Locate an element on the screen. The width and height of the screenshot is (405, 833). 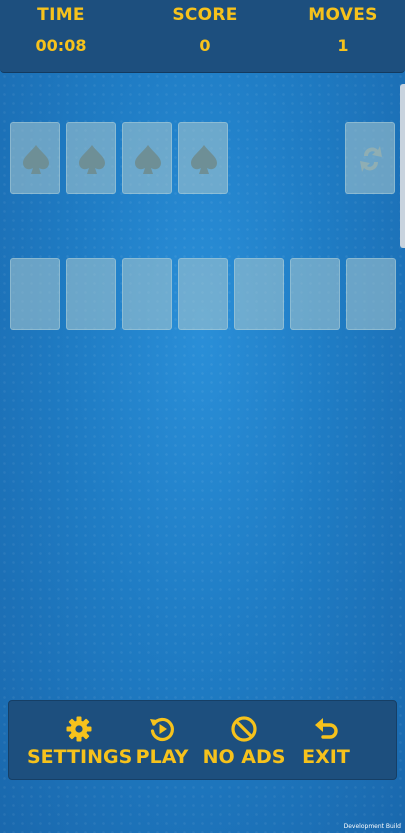
score-stat: SCORE 0 is located at coordinates (205, 30).